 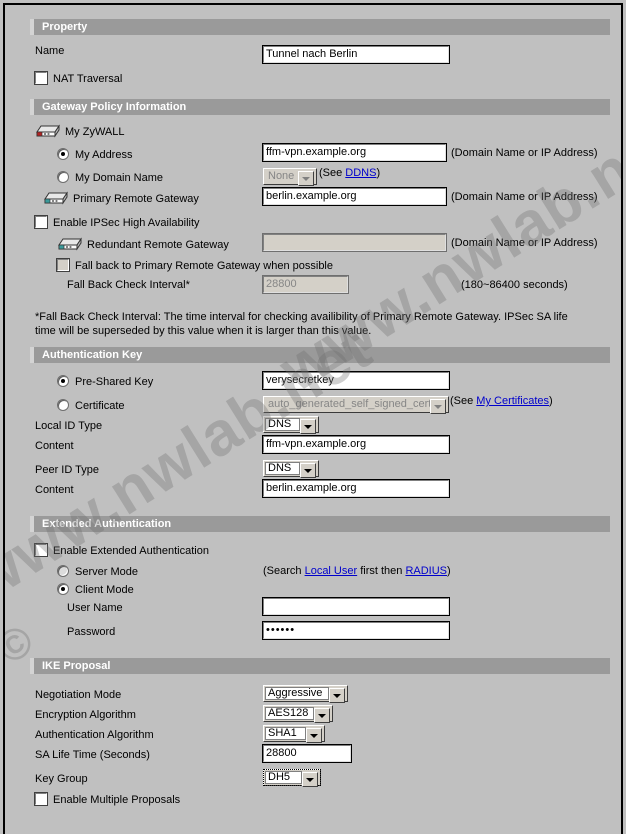 What do you see at coordinates (356, 405) in the screenshot?
I see `certificate-select: auto_generated_self_signed_cert` at bounding box center [356, 405].